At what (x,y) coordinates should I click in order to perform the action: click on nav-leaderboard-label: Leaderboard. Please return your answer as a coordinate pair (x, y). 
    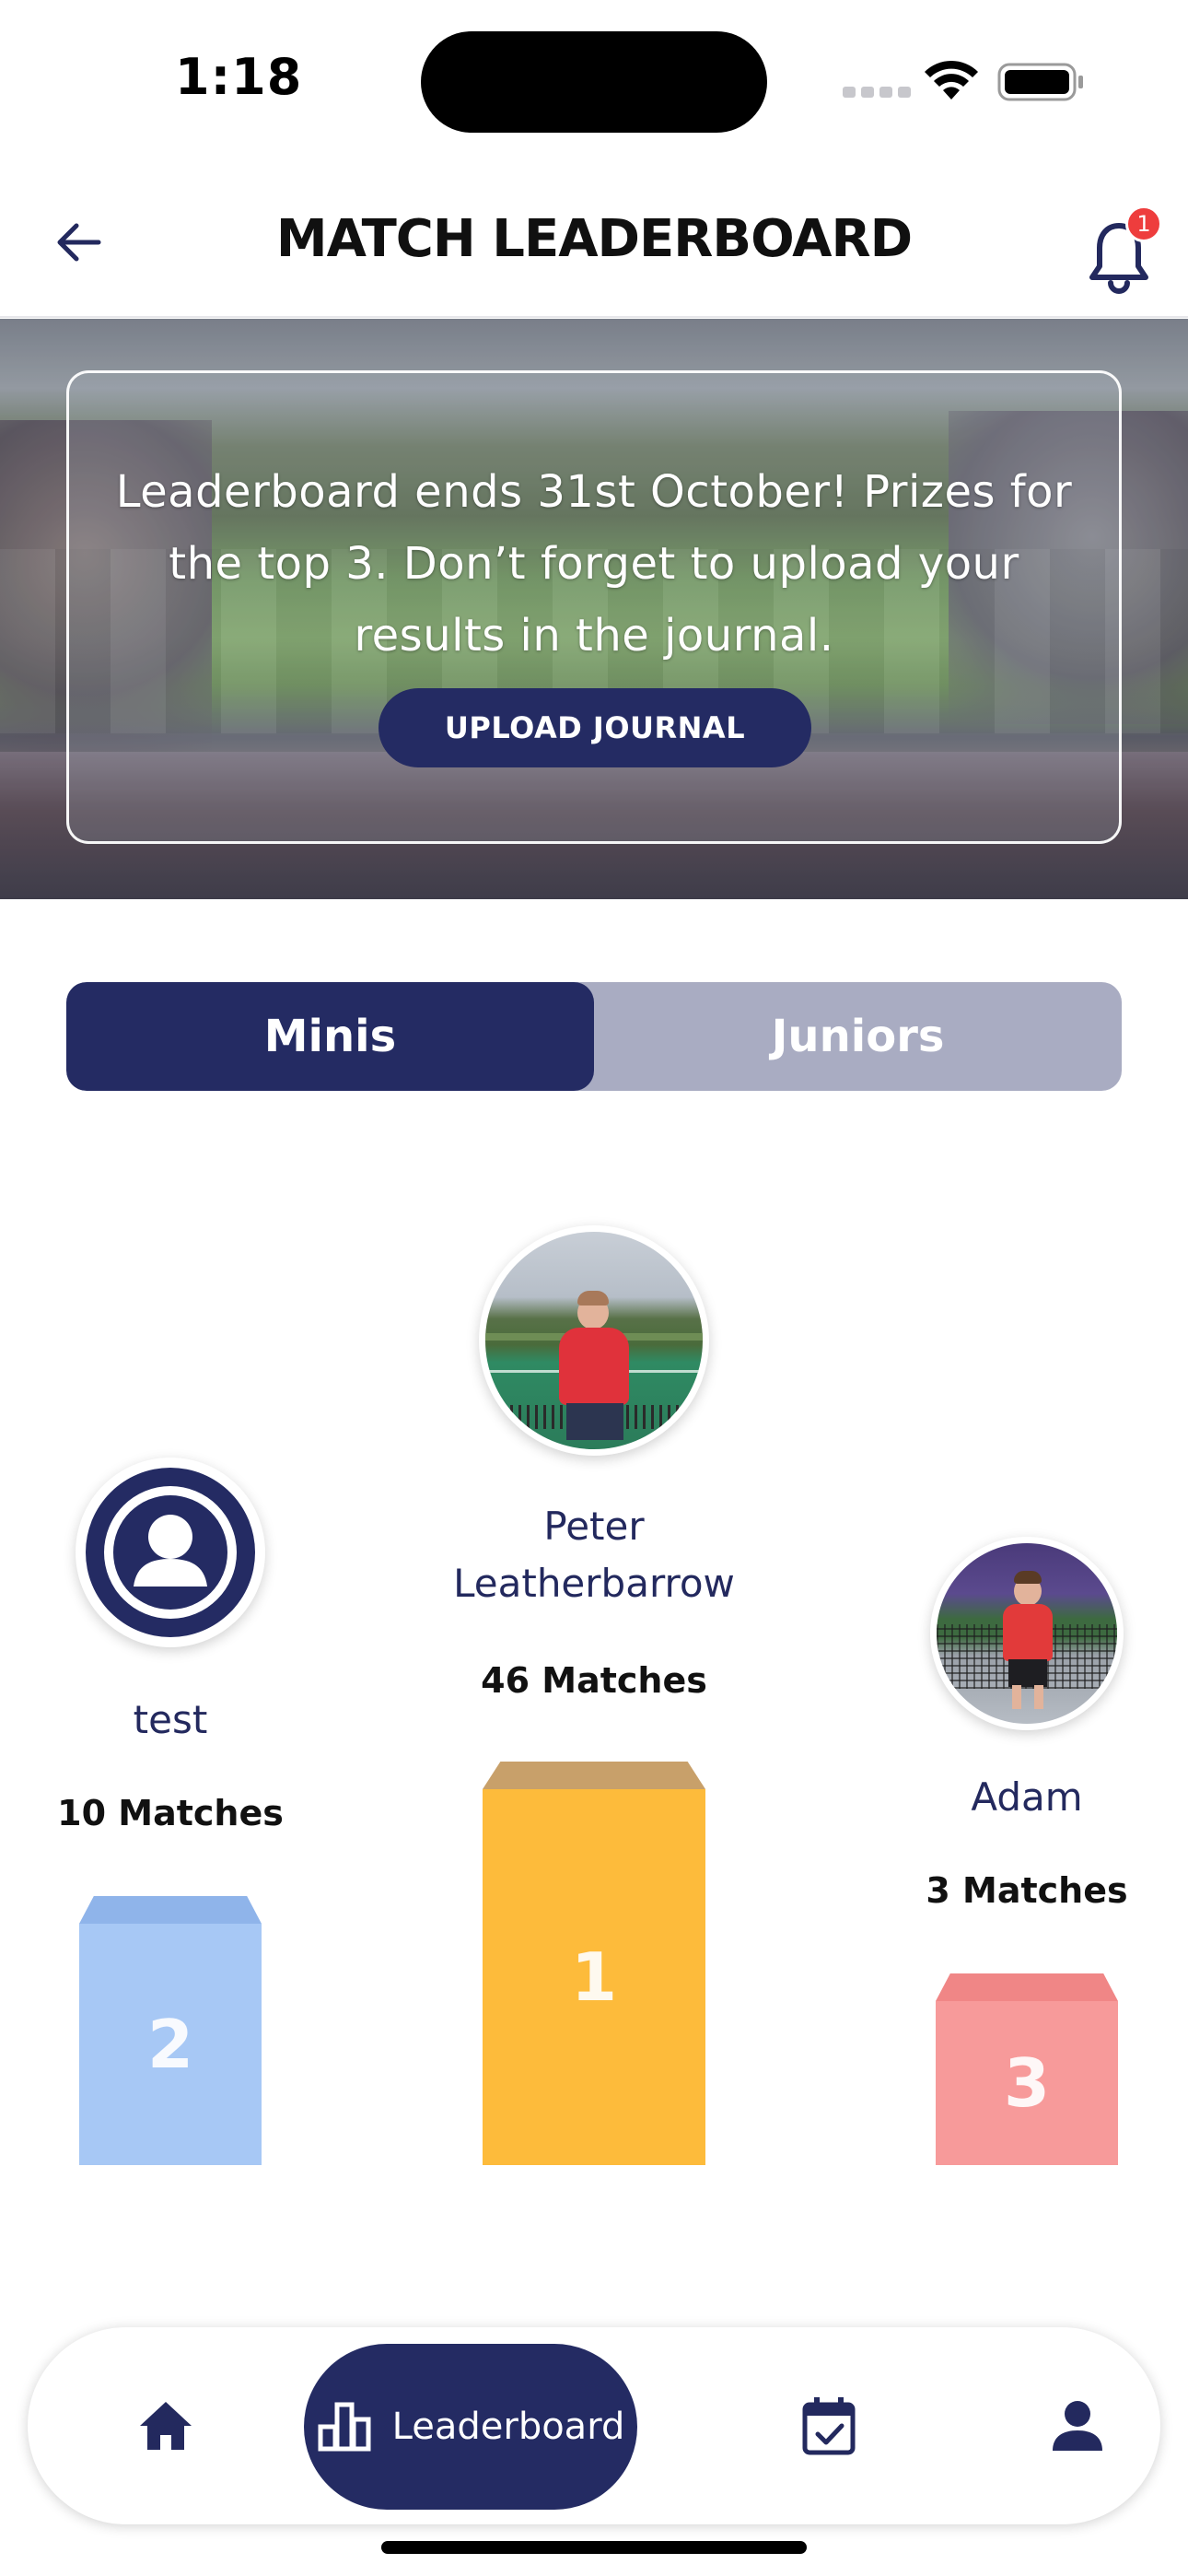
    Looking at the image, I should click on (508, 2427).